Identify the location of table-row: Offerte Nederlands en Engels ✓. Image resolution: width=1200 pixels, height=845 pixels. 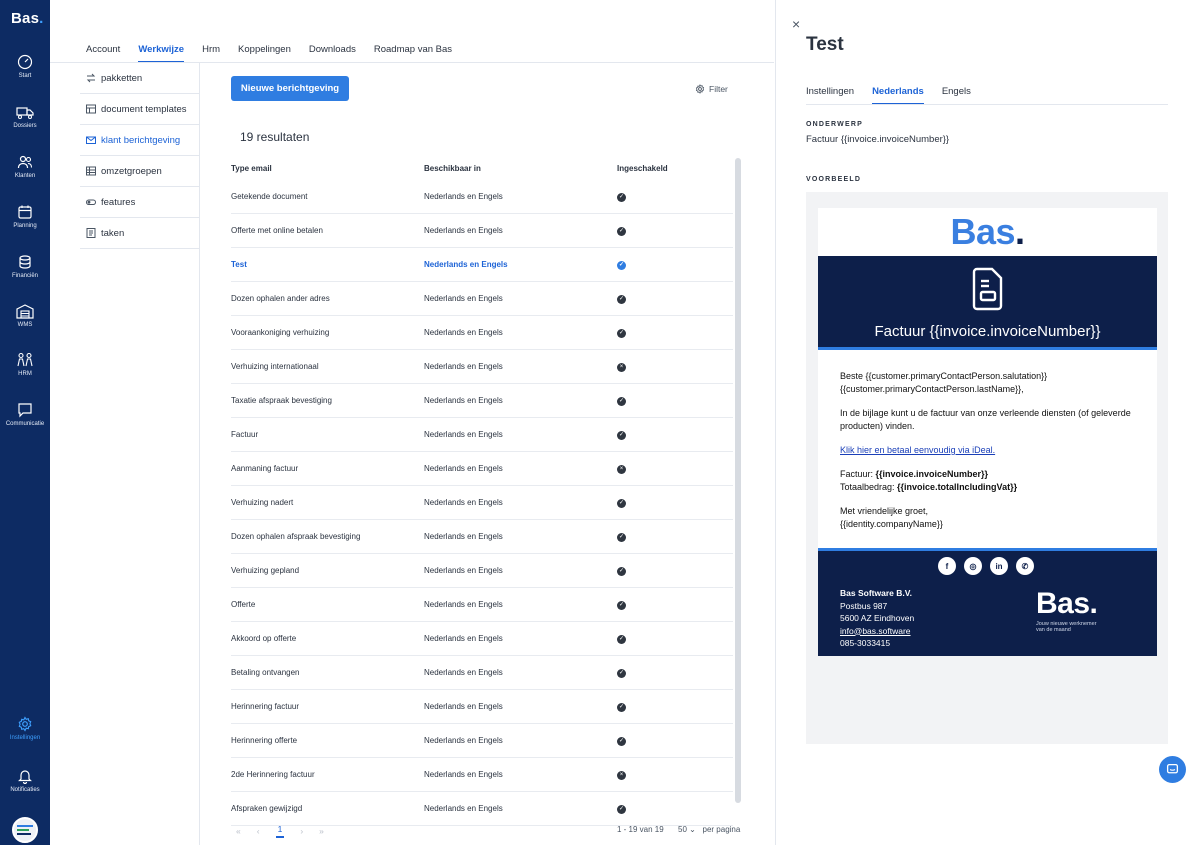
(482, 605).